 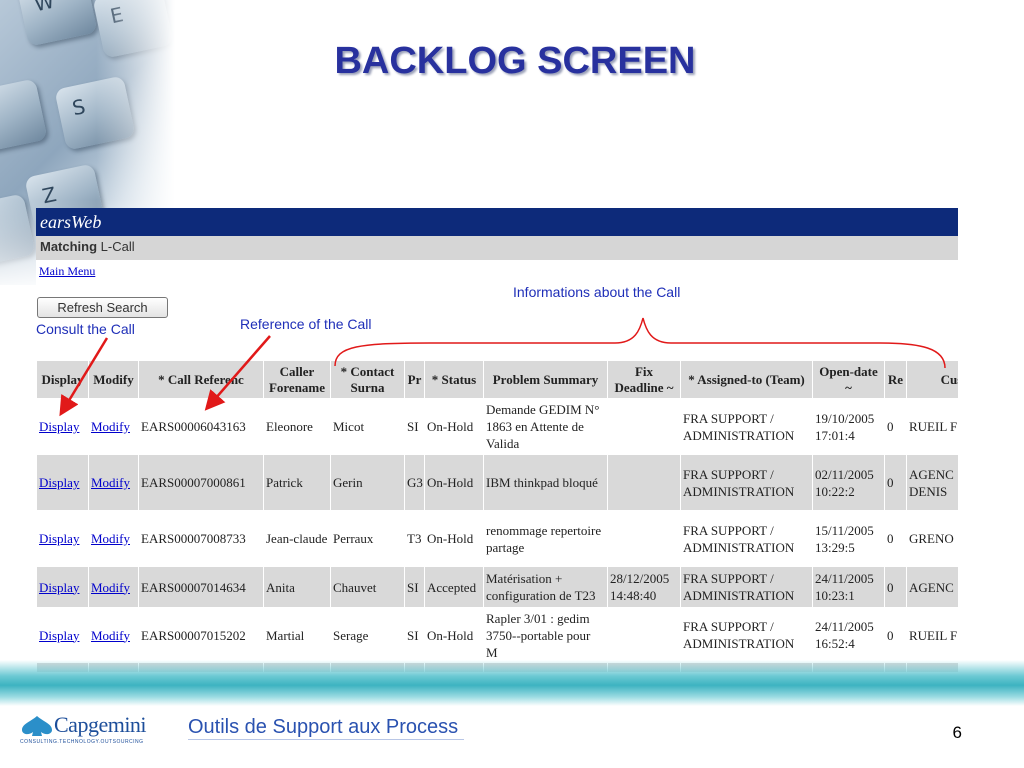 I want to click on priority: G3, so click(x=414, y=482).